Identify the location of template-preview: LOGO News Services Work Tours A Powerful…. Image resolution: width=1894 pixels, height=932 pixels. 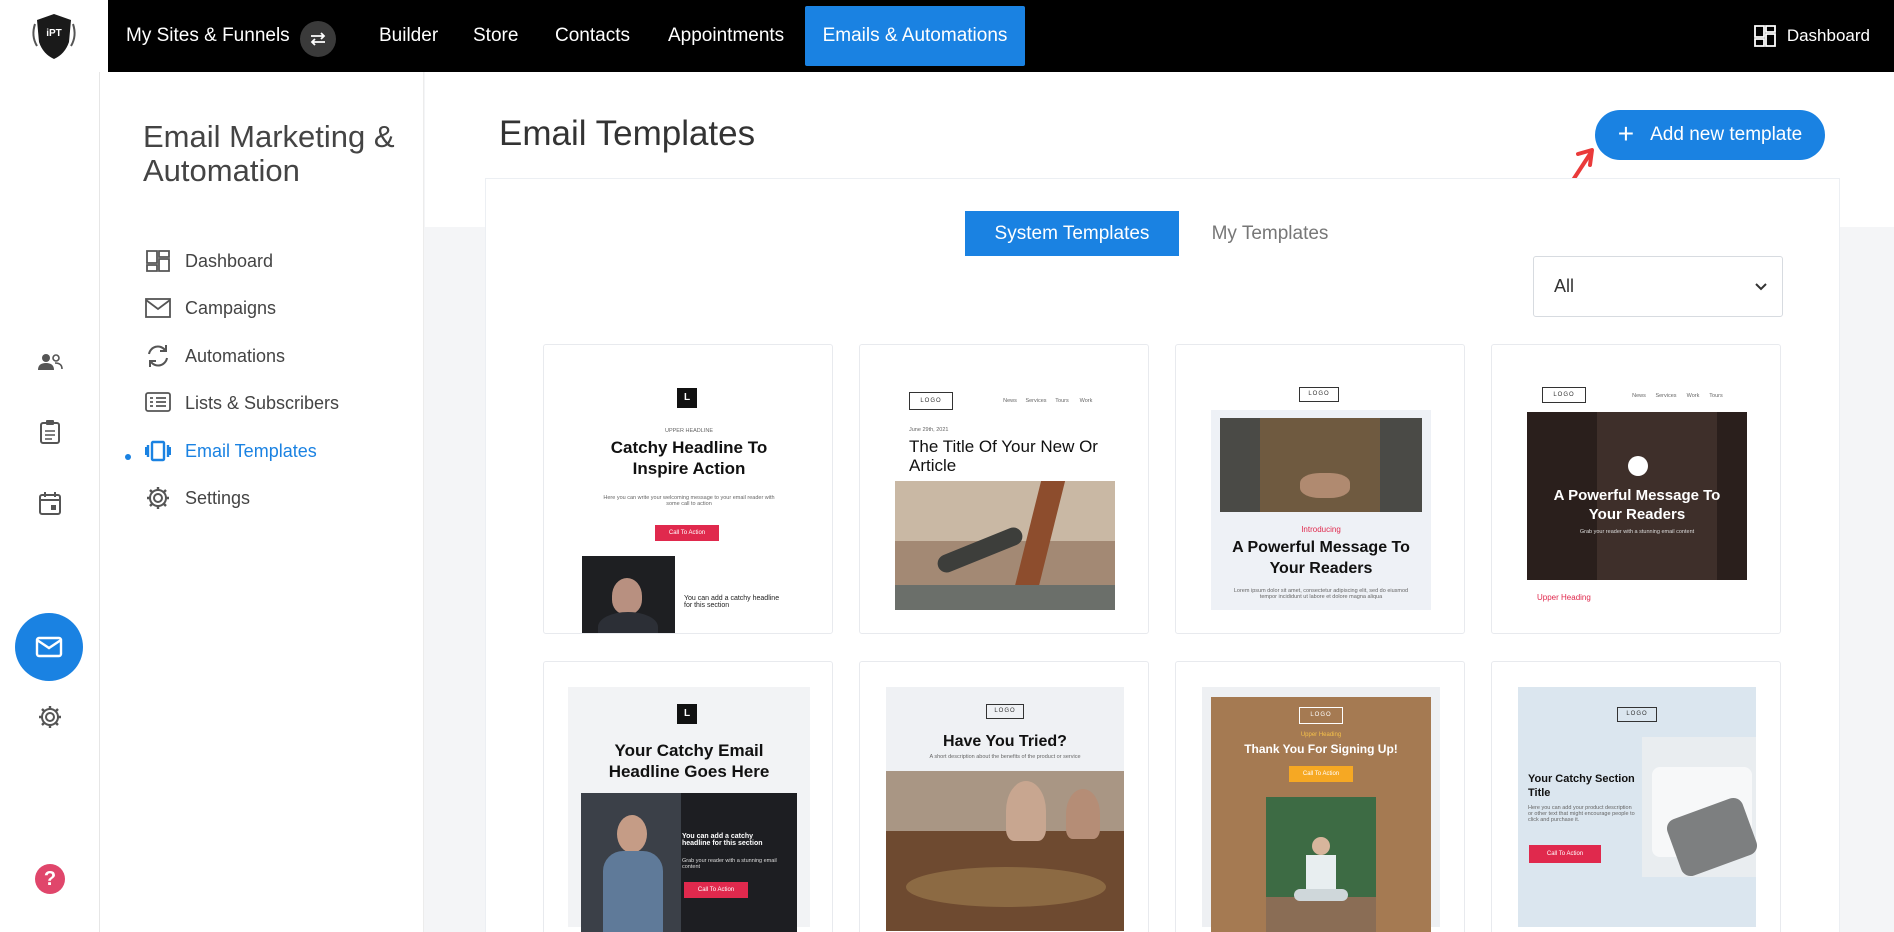
(1636, 489).